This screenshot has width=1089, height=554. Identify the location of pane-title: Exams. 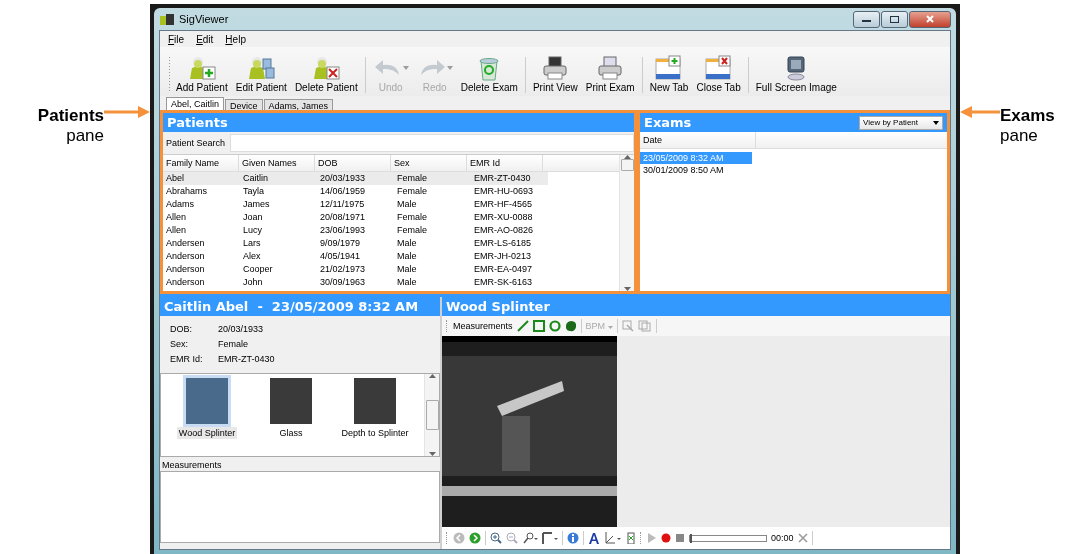
(668, 122).